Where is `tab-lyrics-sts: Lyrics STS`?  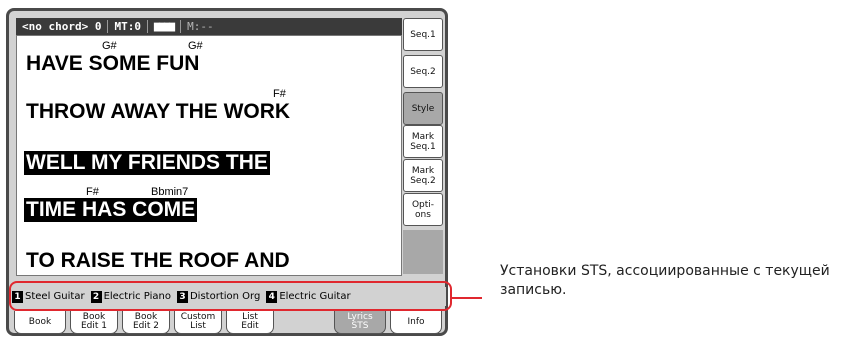
tab-lyrics-sts: Lyrics STS is located at coordinates (360, 322).